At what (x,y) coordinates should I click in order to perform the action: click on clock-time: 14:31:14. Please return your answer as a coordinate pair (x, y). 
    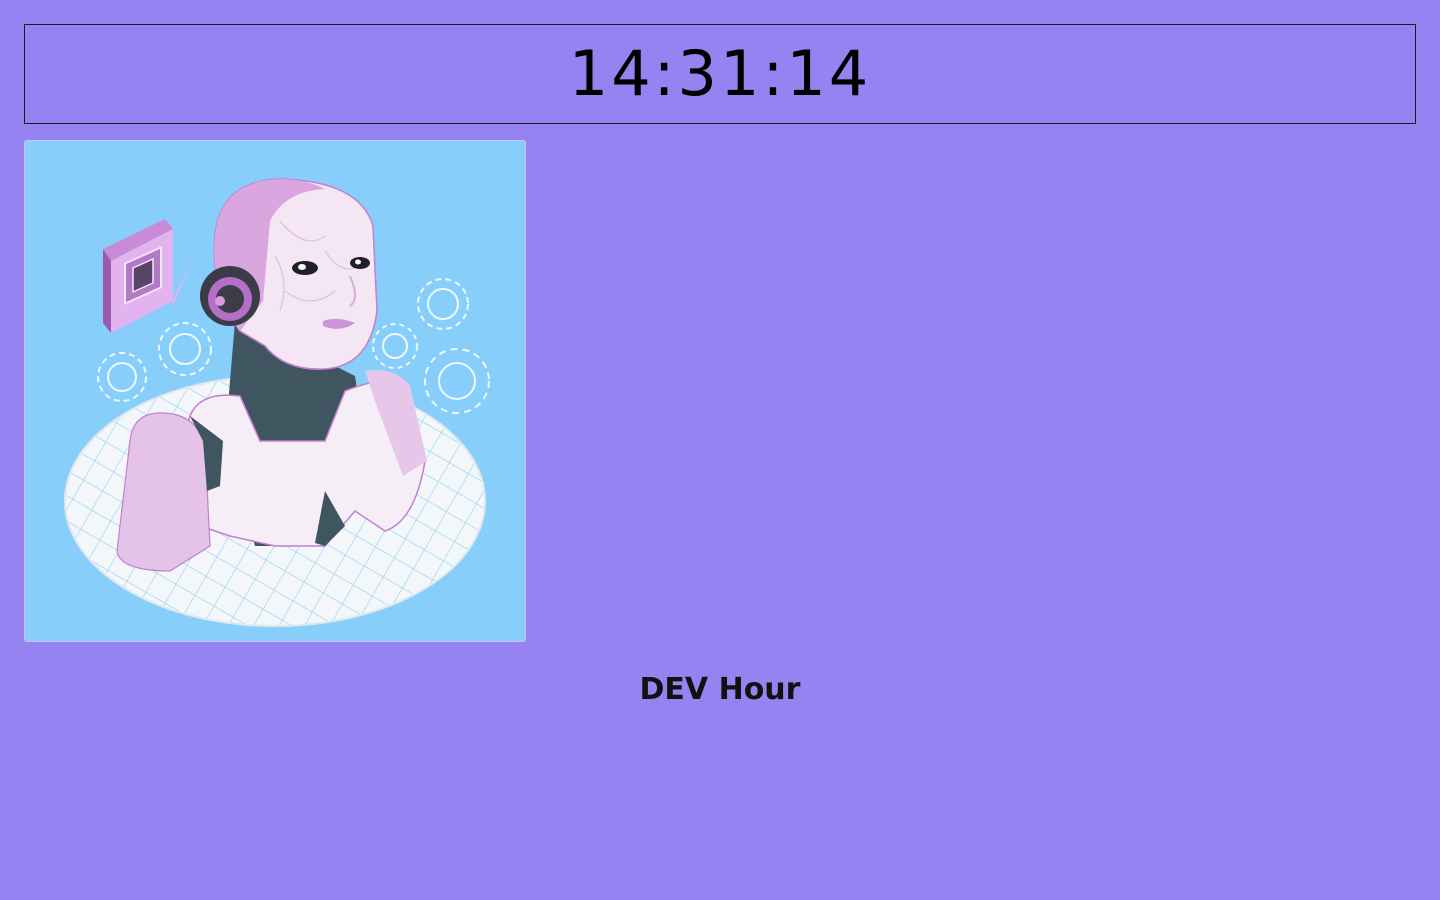
    Looking at the image, I should click on (720, 73).